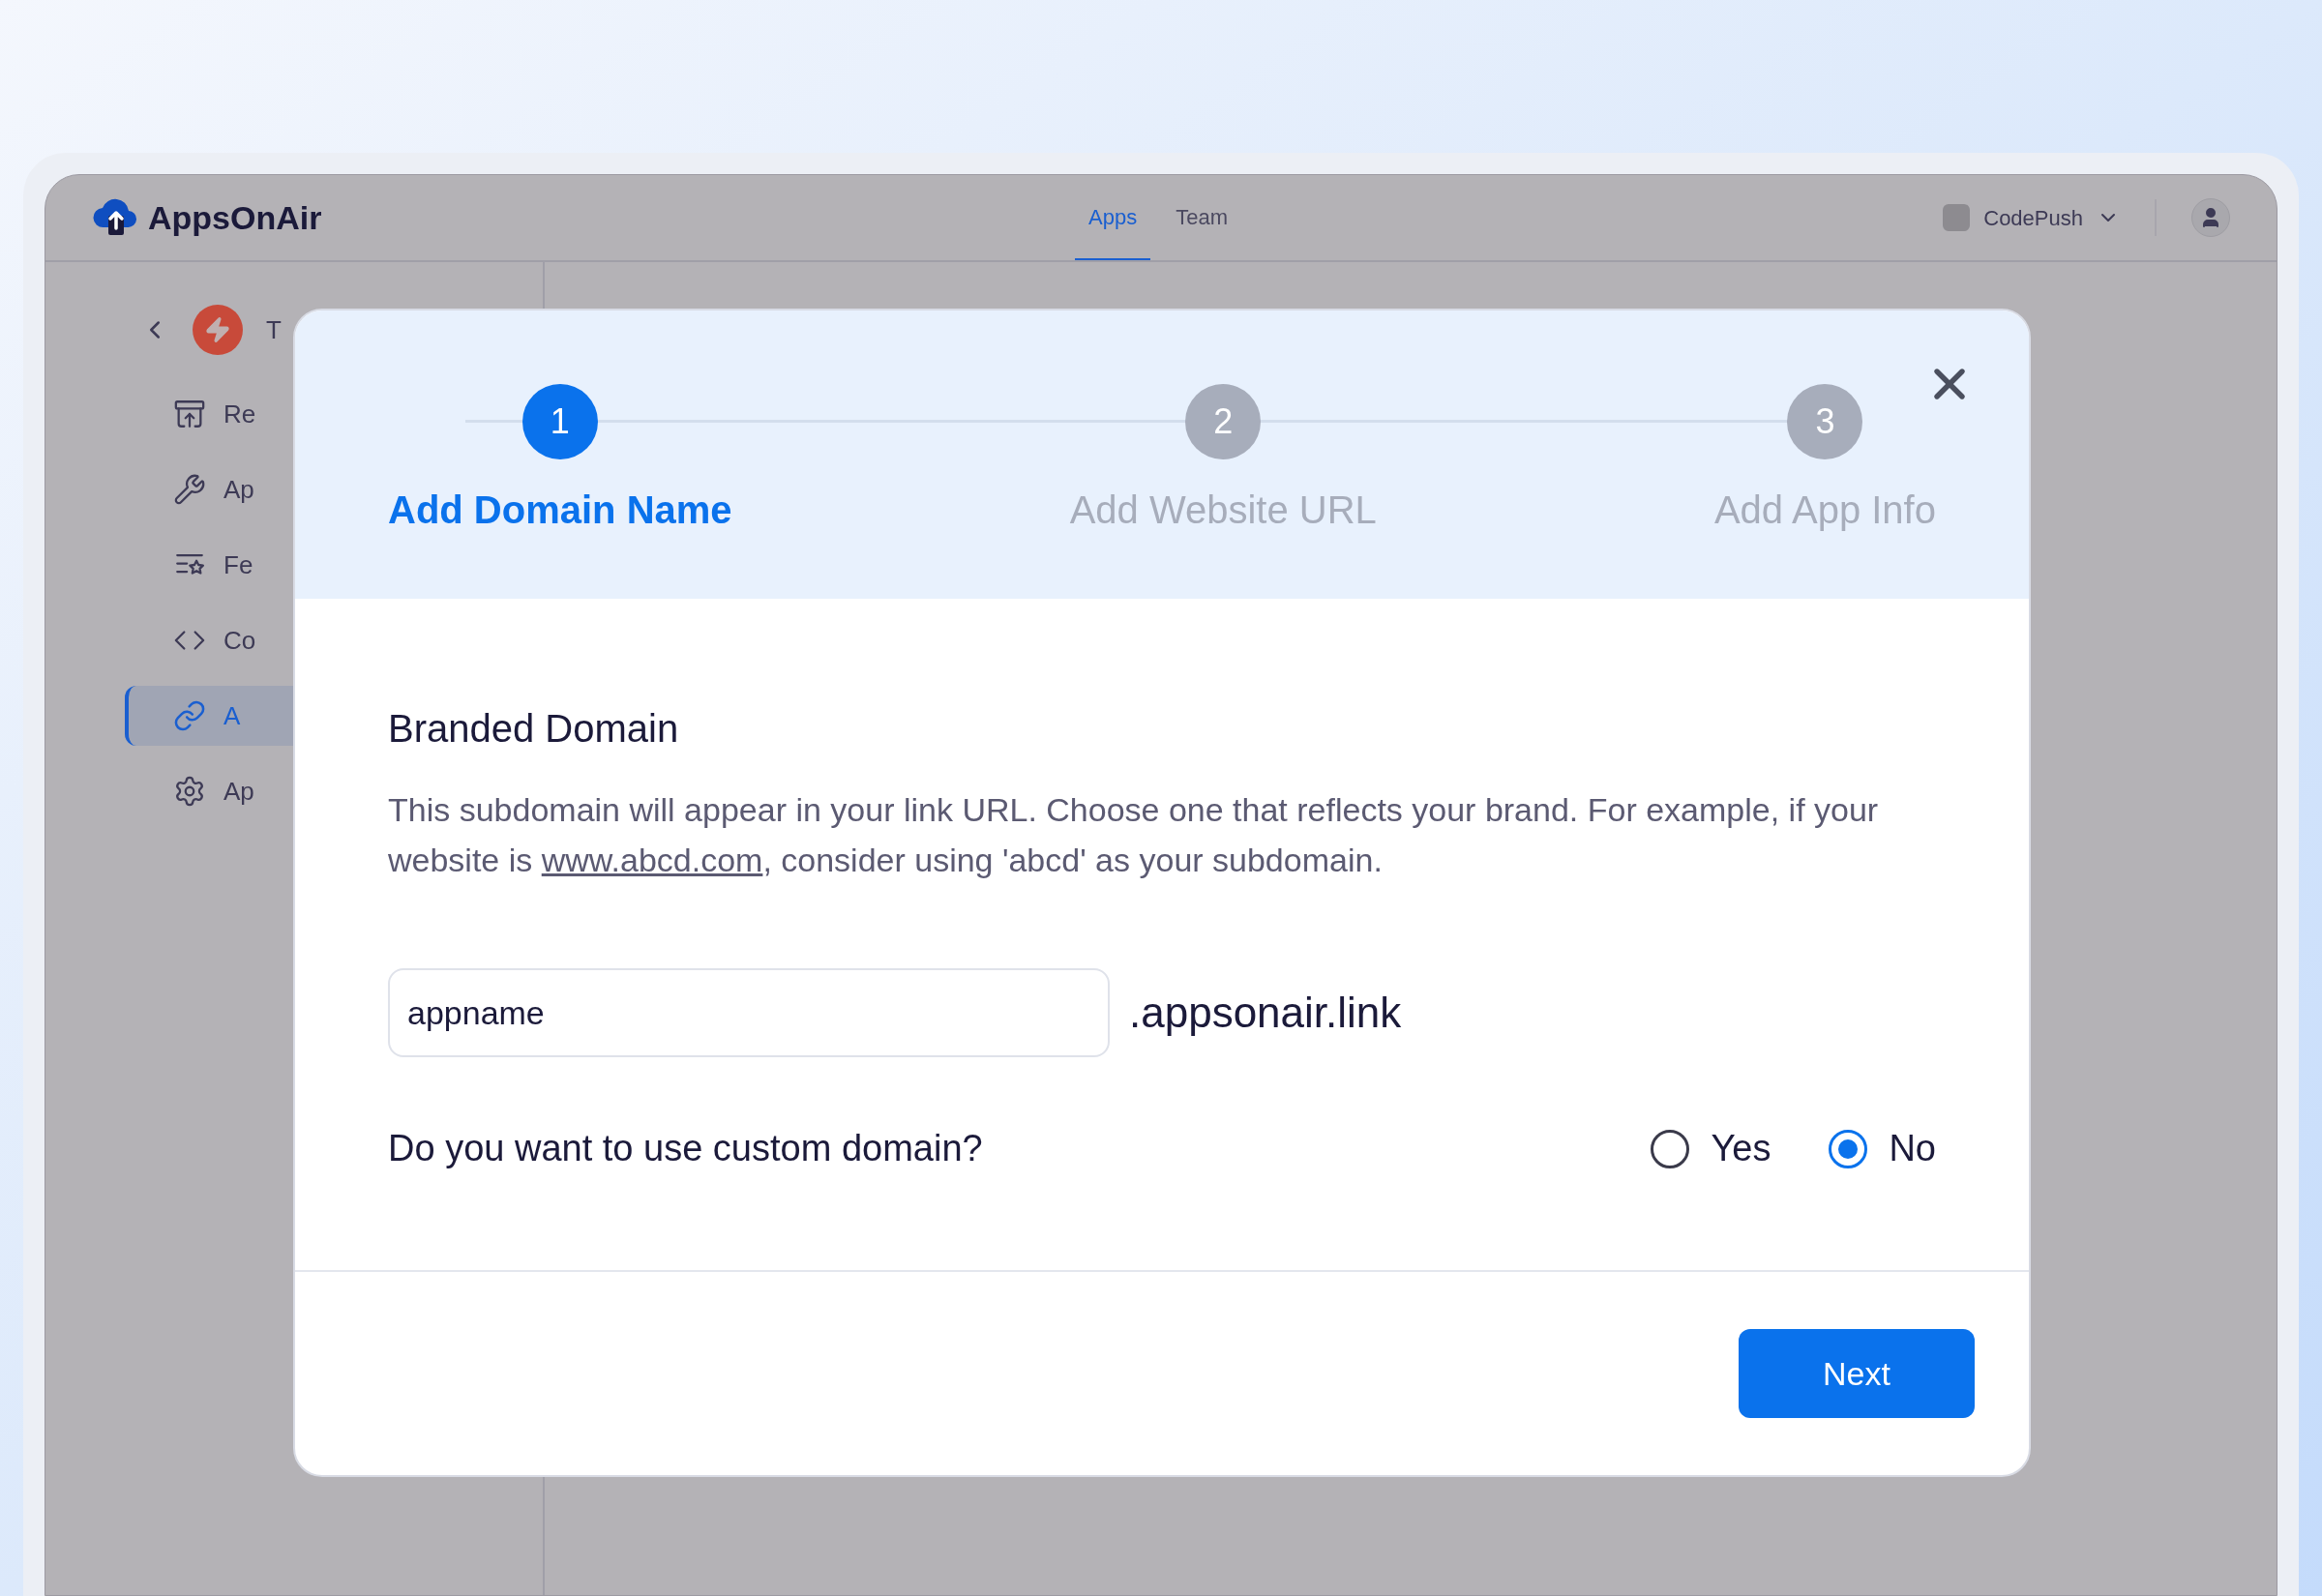 The width and height of the screenshot is (2322, 1596). What do you see at coordinates (1223, 510) in the screenshot?
I see `step-label: Add Website URL` at bounding box center [1223, 510].